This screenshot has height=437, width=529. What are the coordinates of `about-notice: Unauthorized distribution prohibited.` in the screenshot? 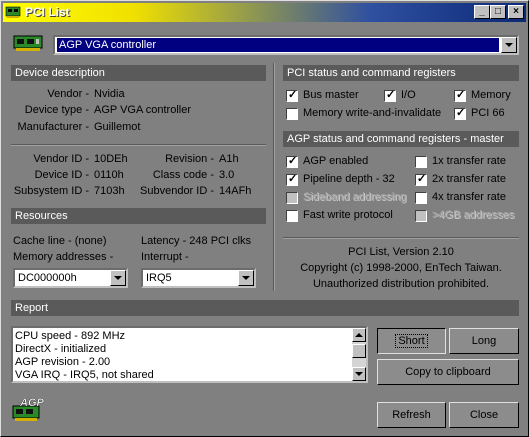 It's located at (401, 284).